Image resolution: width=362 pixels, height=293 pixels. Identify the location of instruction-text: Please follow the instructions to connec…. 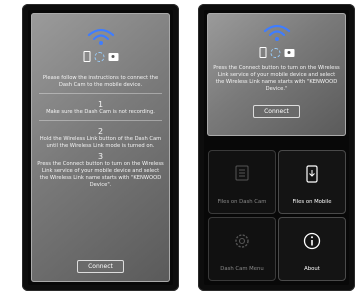
(100, 82).